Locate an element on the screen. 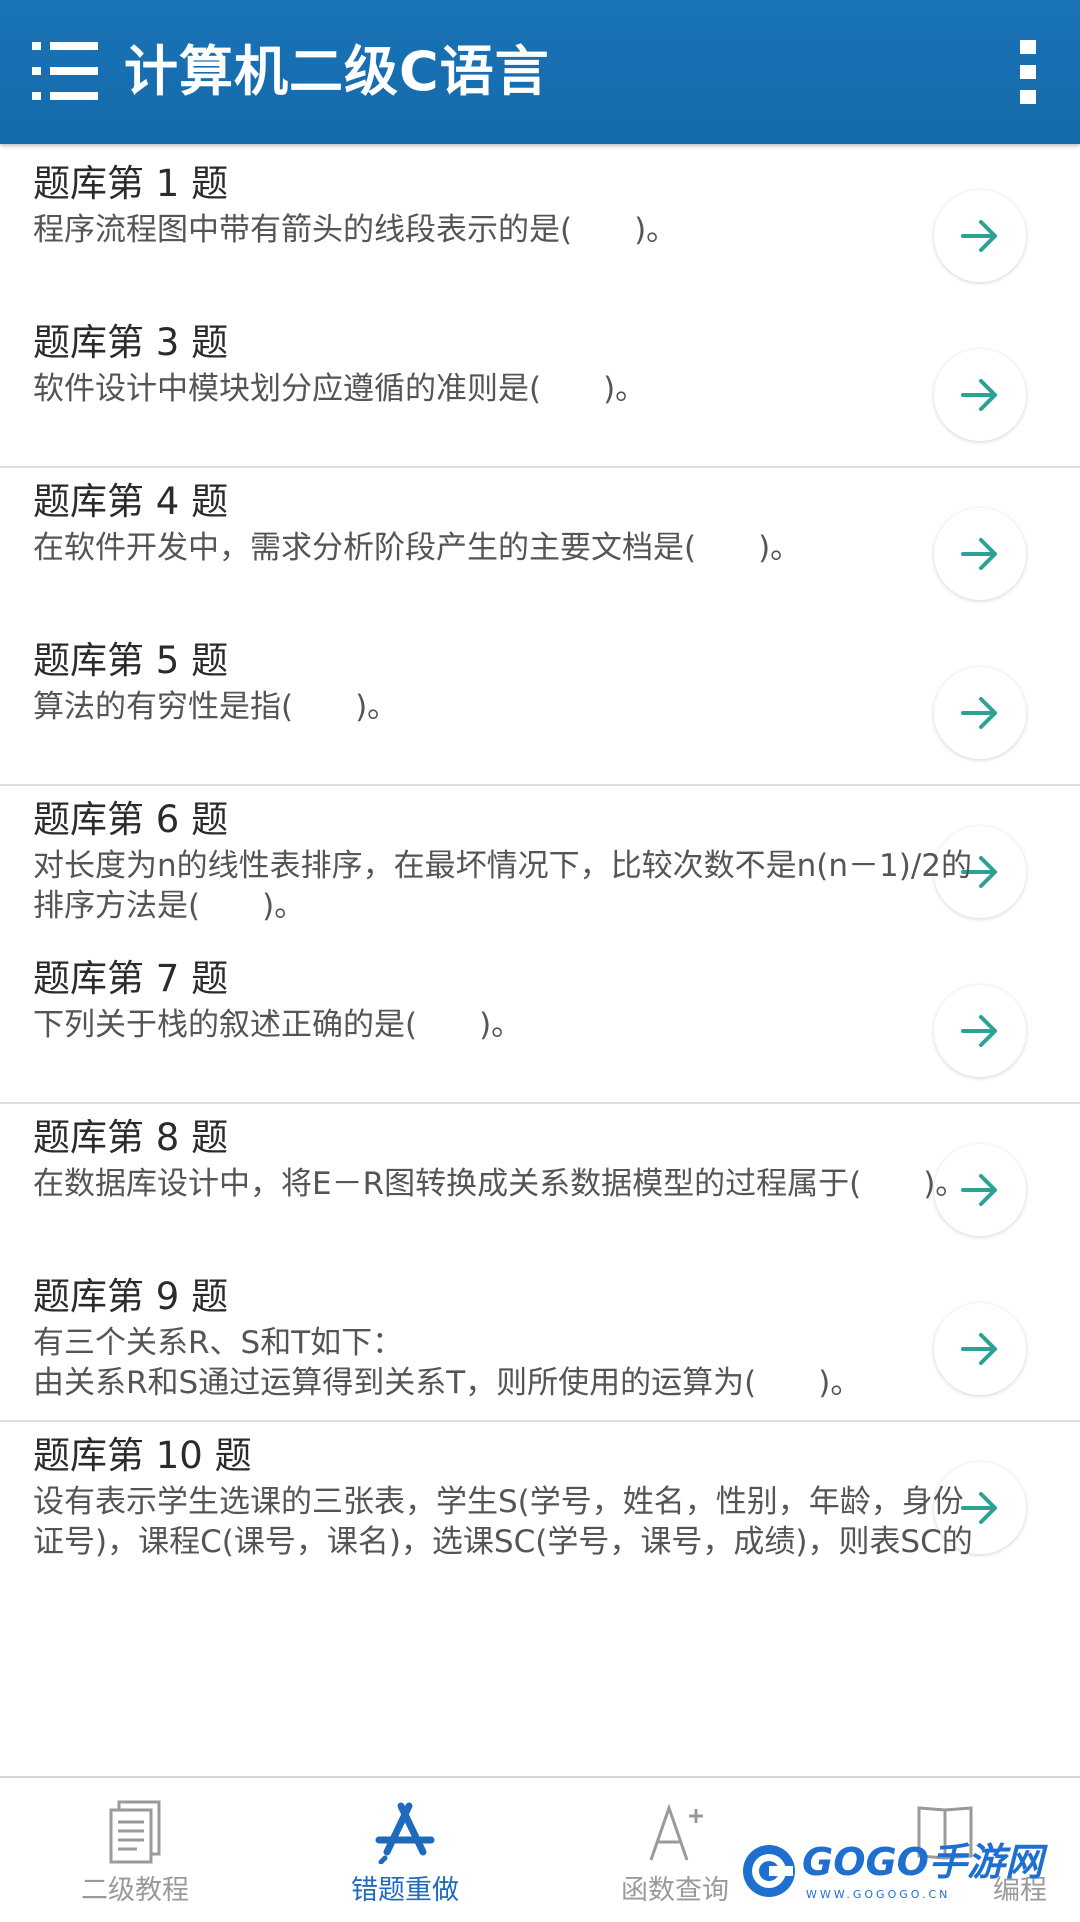  nav-tab-redo-mistakes: 错题重做 is located at coordinates (405, 1850).